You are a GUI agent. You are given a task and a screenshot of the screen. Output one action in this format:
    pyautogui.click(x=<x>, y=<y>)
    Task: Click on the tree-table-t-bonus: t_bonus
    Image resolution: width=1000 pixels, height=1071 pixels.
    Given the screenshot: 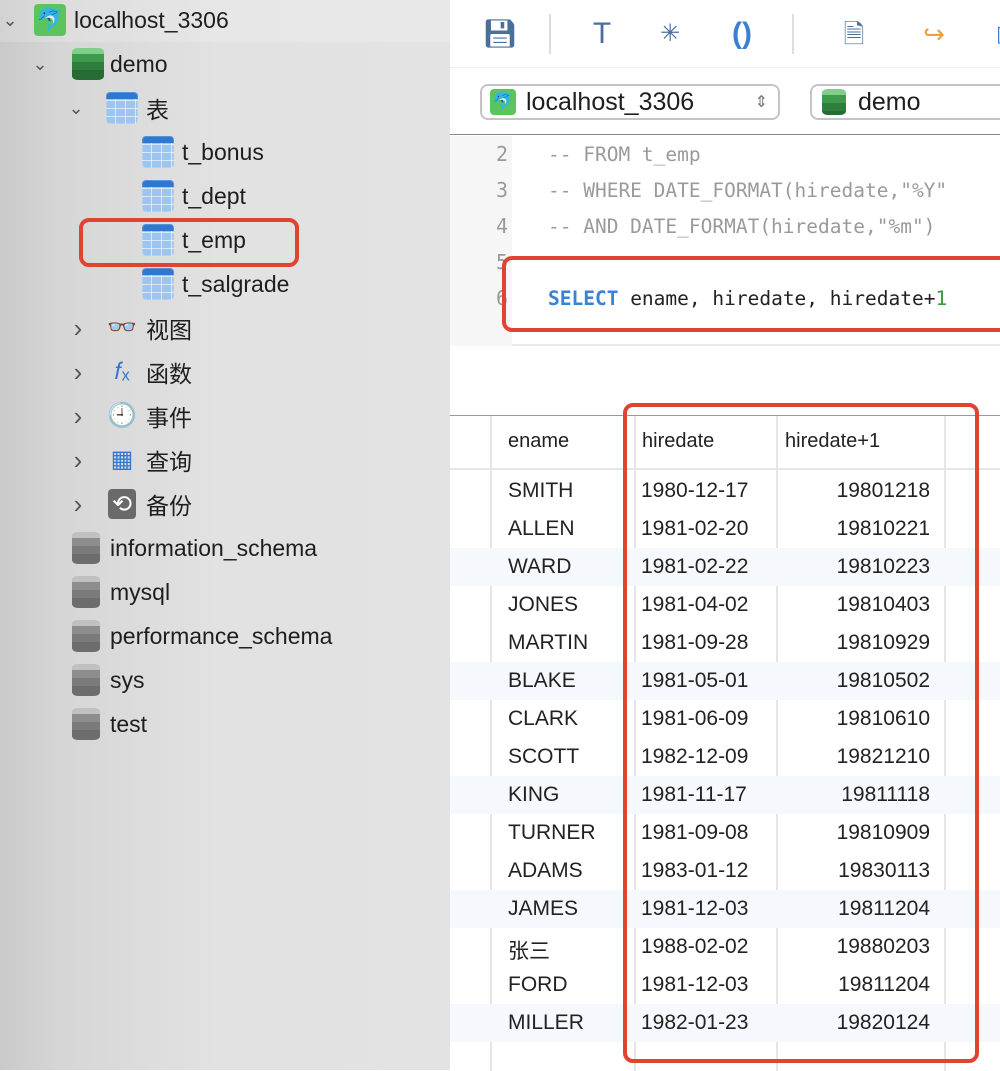 What is the action you would take?
    pyautogui.click(x=225, y=152)
    